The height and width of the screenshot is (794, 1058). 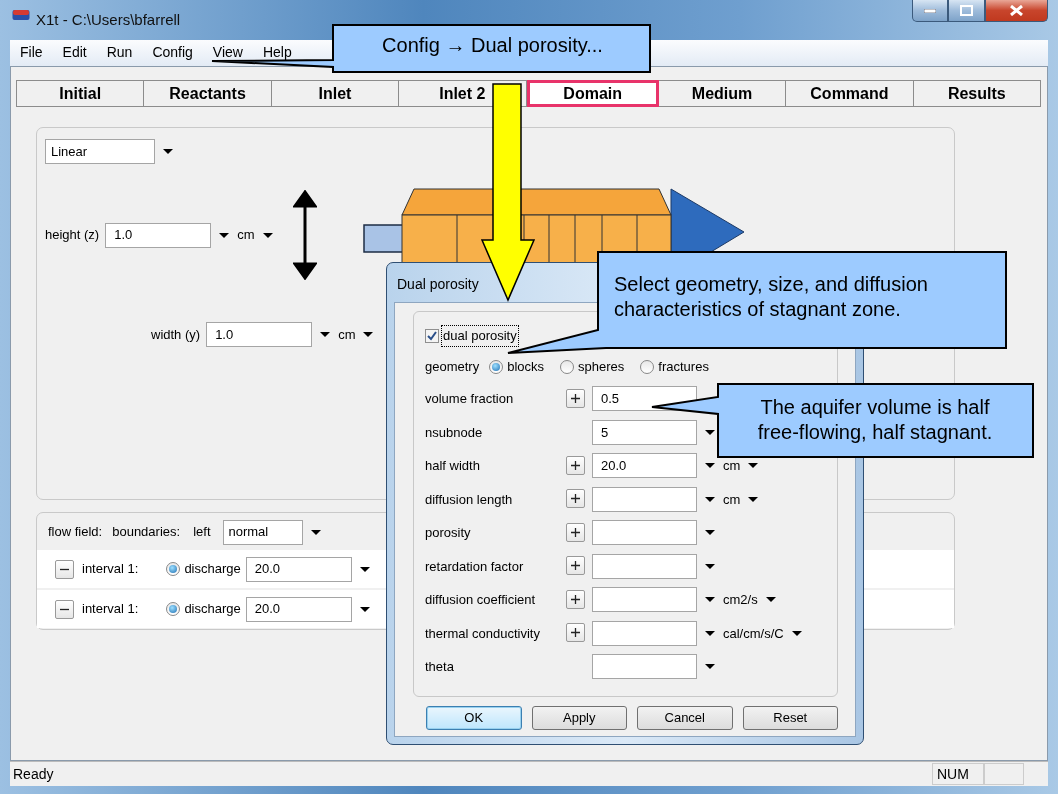 What do you see at coordinates (1004, 774) in the screenshot?
I see `status-pane` at bounding box center [1004, 774].